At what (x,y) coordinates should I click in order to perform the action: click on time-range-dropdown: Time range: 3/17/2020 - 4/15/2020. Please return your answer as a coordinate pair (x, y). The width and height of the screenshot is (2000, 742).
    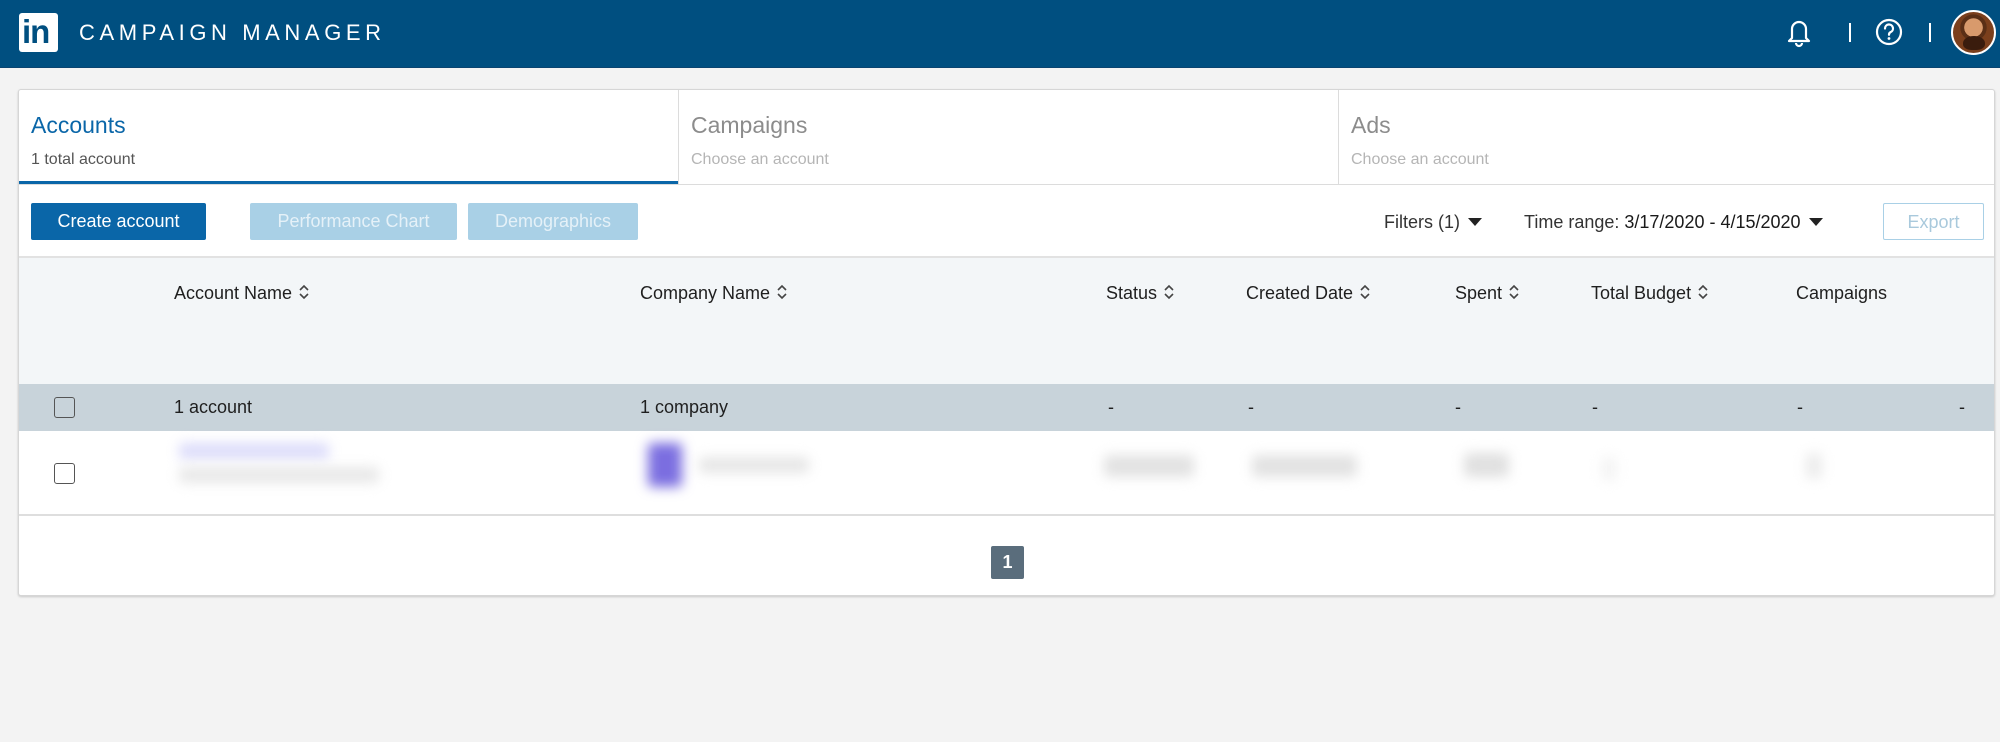
    Looking at the image, I should click on (1673, 222).